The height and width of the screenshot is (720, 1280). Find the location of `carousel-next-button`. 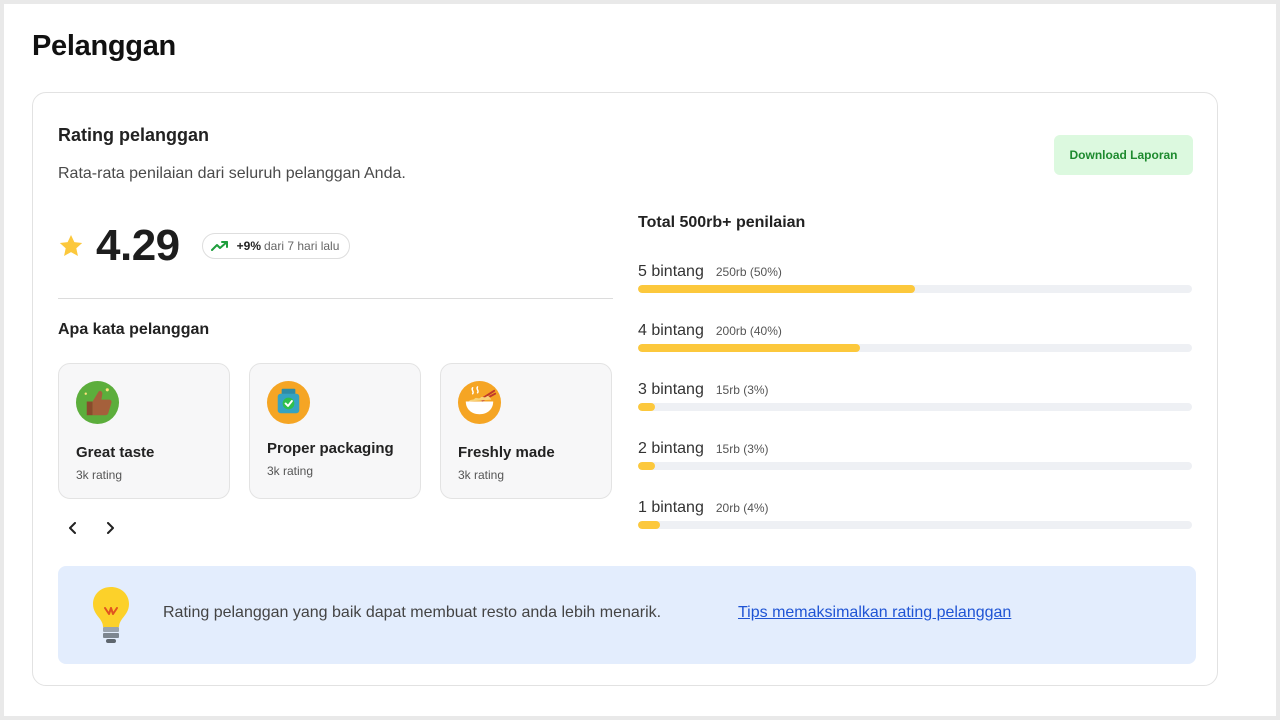

carousel-next-button is located at coordinates (110, 528).